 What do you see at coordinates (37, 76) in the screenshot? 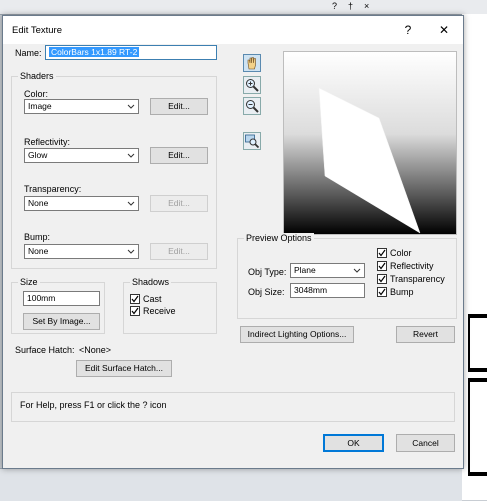
I see `shaders-group-title: Shaders` at bounding box center [37, 76].